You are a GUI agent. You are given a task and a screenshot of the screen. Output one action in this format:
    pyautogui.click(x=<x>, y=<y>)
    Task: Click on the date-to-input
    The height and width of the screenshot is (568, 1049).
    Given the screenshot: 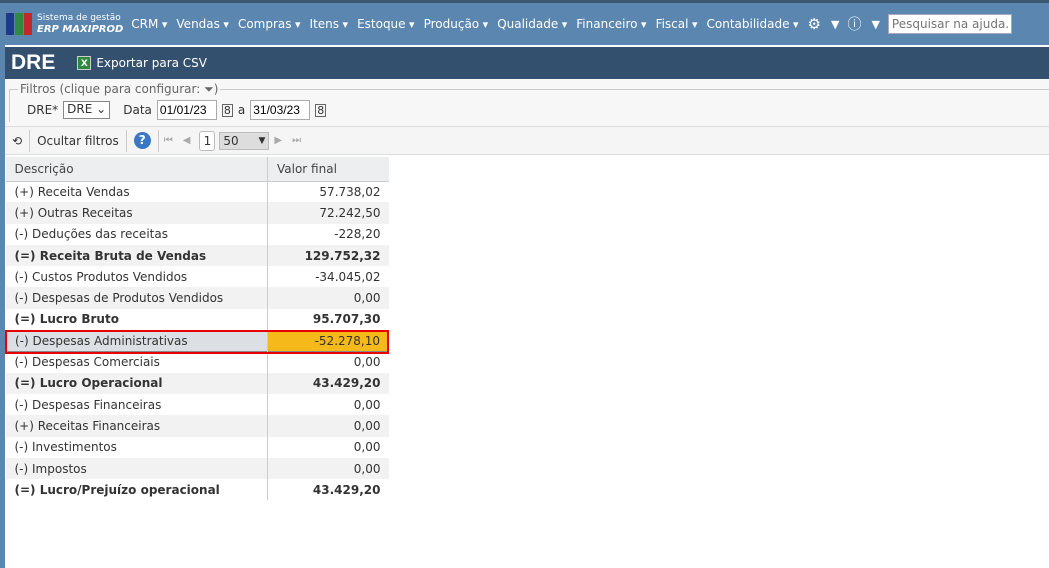 What is the action you would take?
    pyautogui.click(x=280, y=110)
    